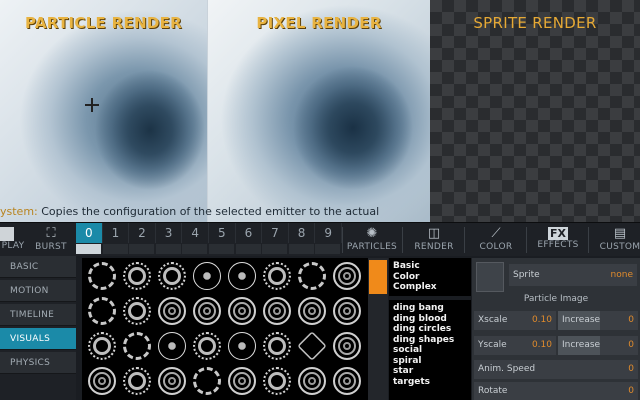 The height and width of the screenshot is (400, 640). I want to click on emitter-tab-5: 5, so click(222, 233).